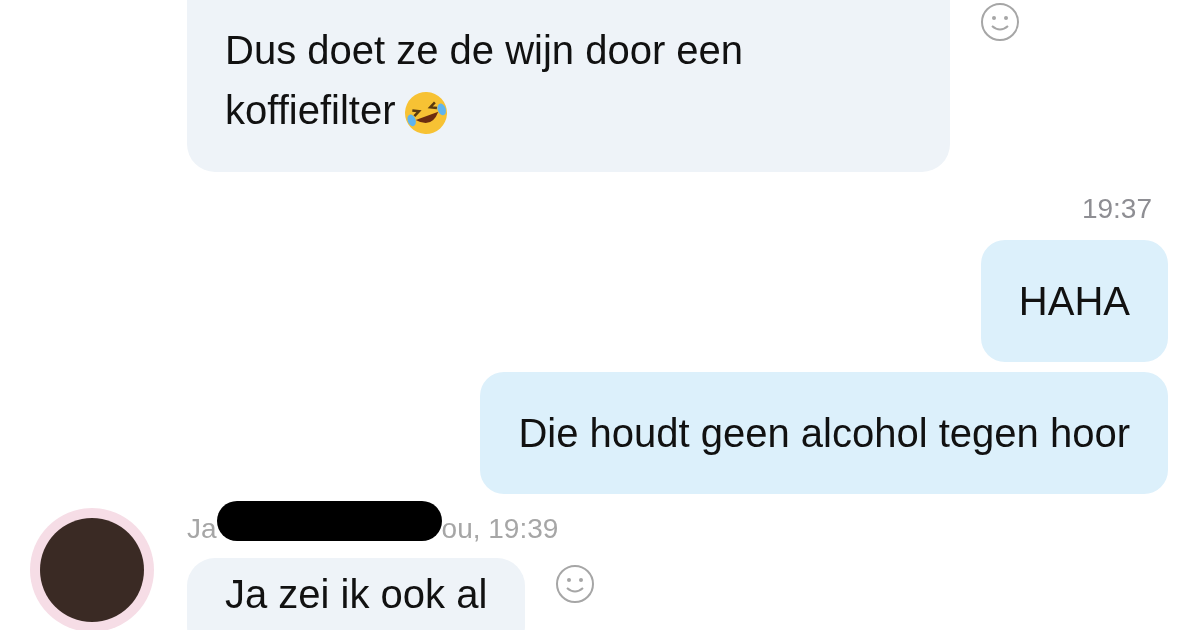 This screenshot has height=630, width=1200. I want to click on message-time: ou, 19:39, so click(500, 529).